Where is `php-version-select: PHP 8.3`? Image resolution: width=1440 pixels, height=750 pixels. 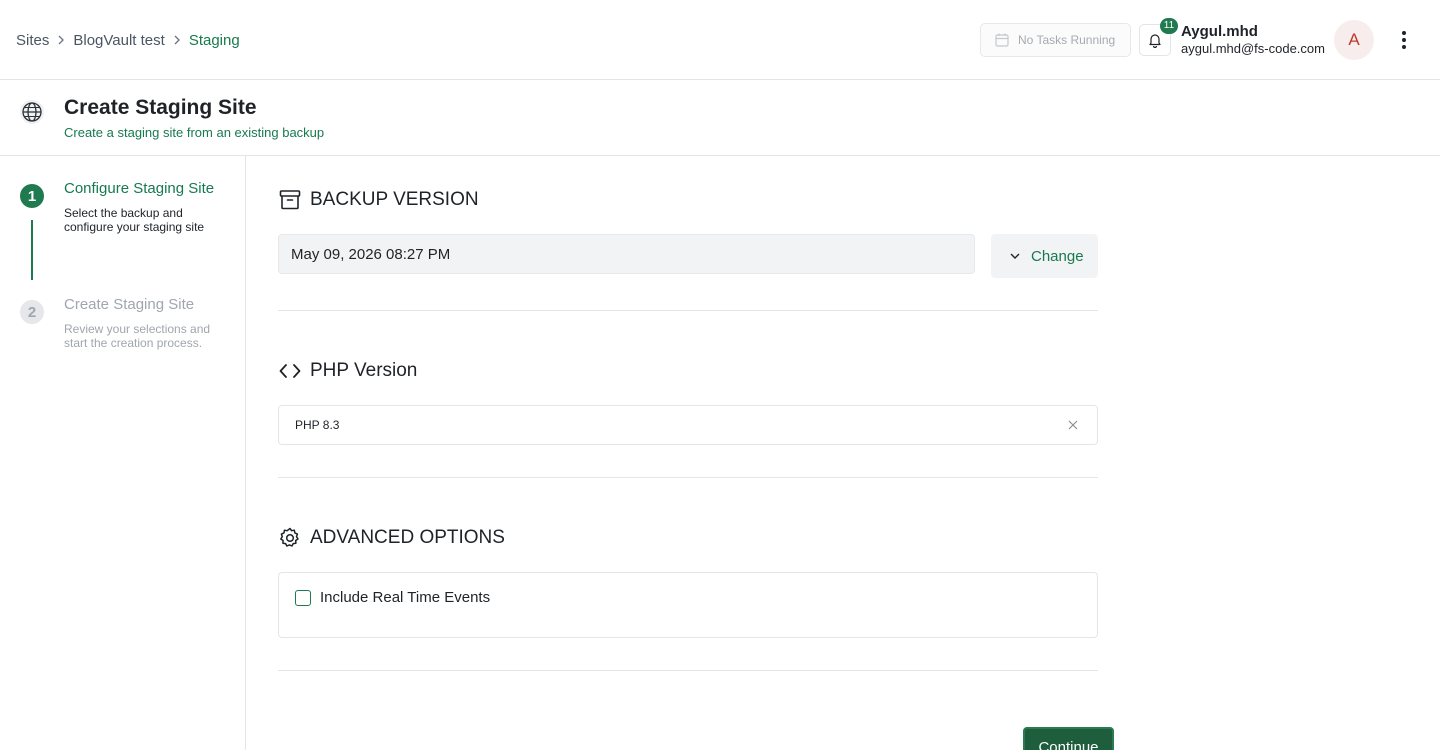 php-version-select: PHP 8.3 is located at coordinates (688, 425).